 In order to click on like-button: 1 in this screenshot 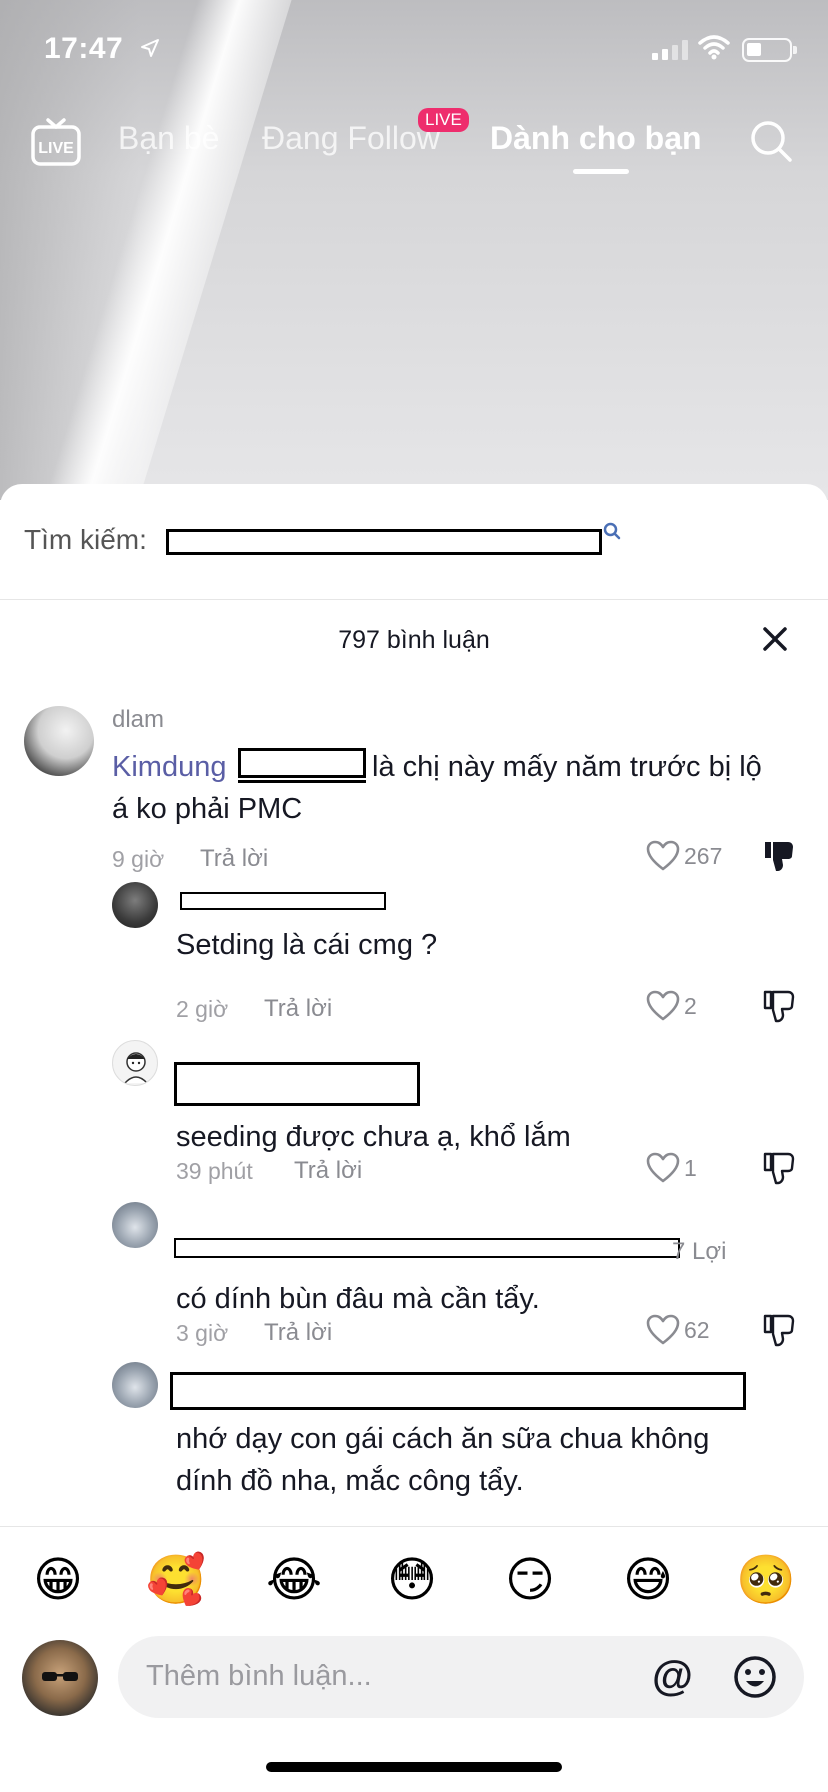, I will do `click(671, 1168)`.